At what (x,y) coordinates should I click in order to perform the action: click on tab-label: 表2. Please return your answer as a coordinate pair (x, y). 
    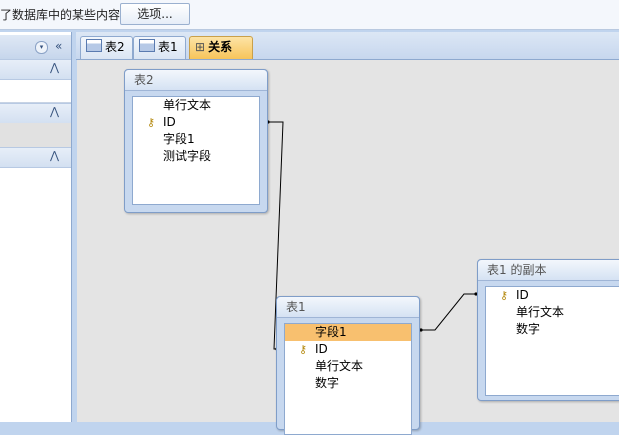
    Looking at the image, I should click on (115, 47).